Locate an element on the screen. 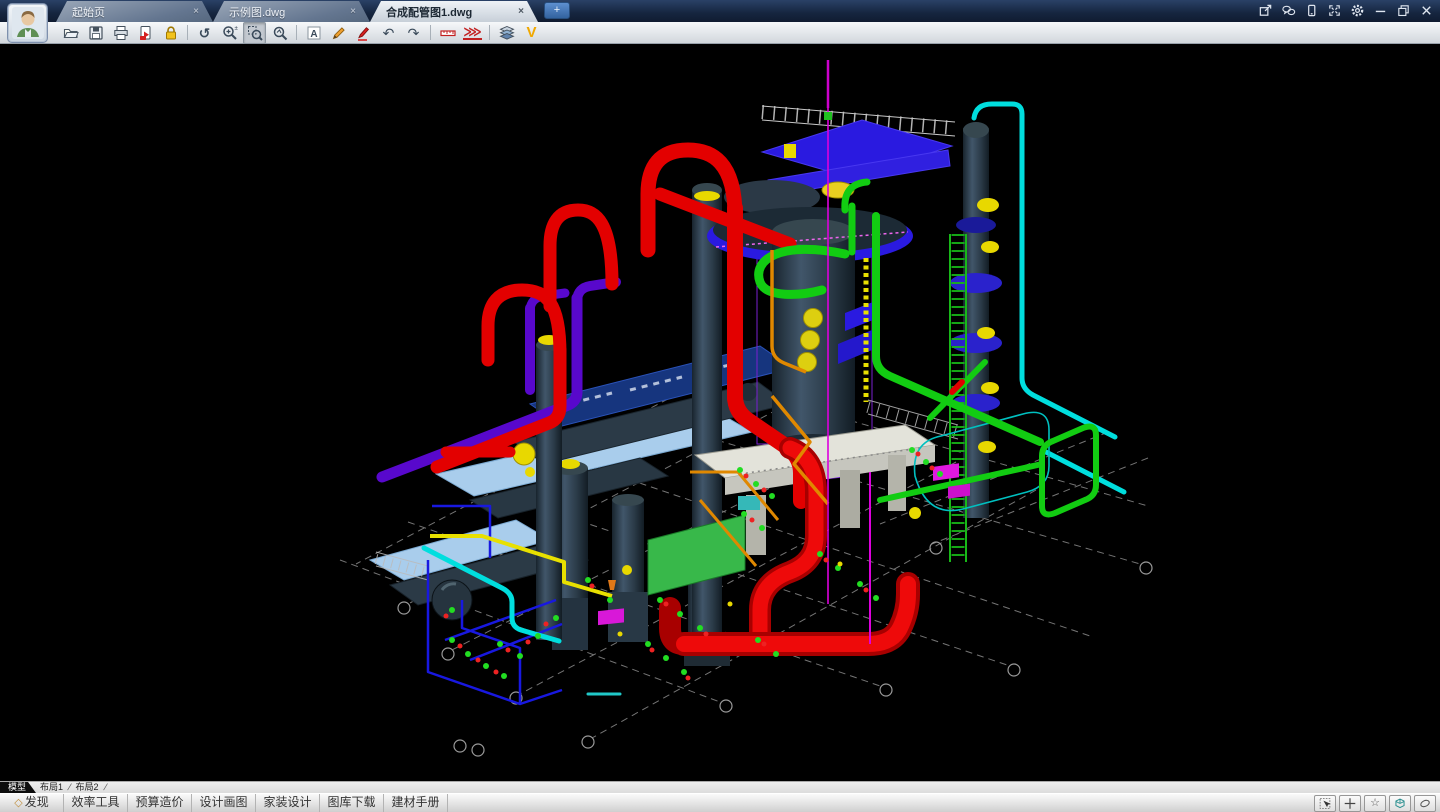 Image resolution: width=1440 pixels, height=812 pixels. orbit-button: ↺ is located at coordinates (204, 33).